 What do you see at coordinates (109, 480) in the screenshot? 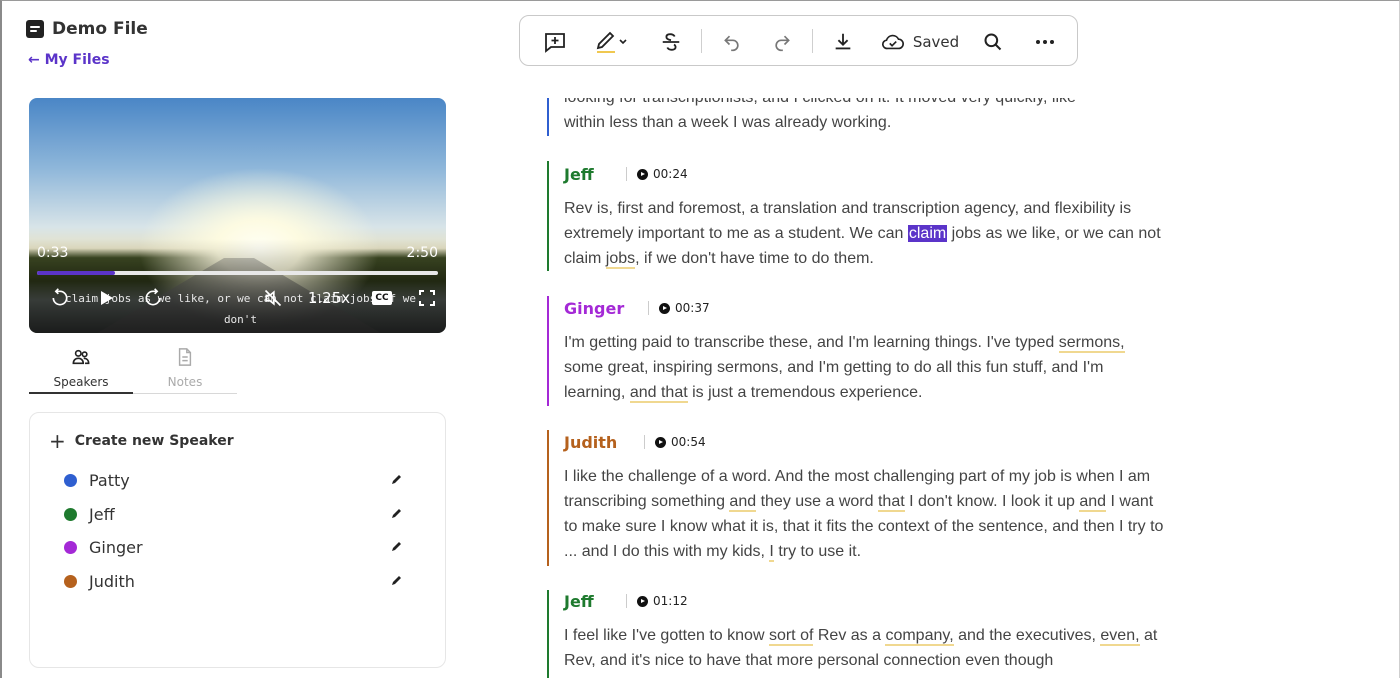
I see `speaker-name: Patty` at bounding box center [109, 480].